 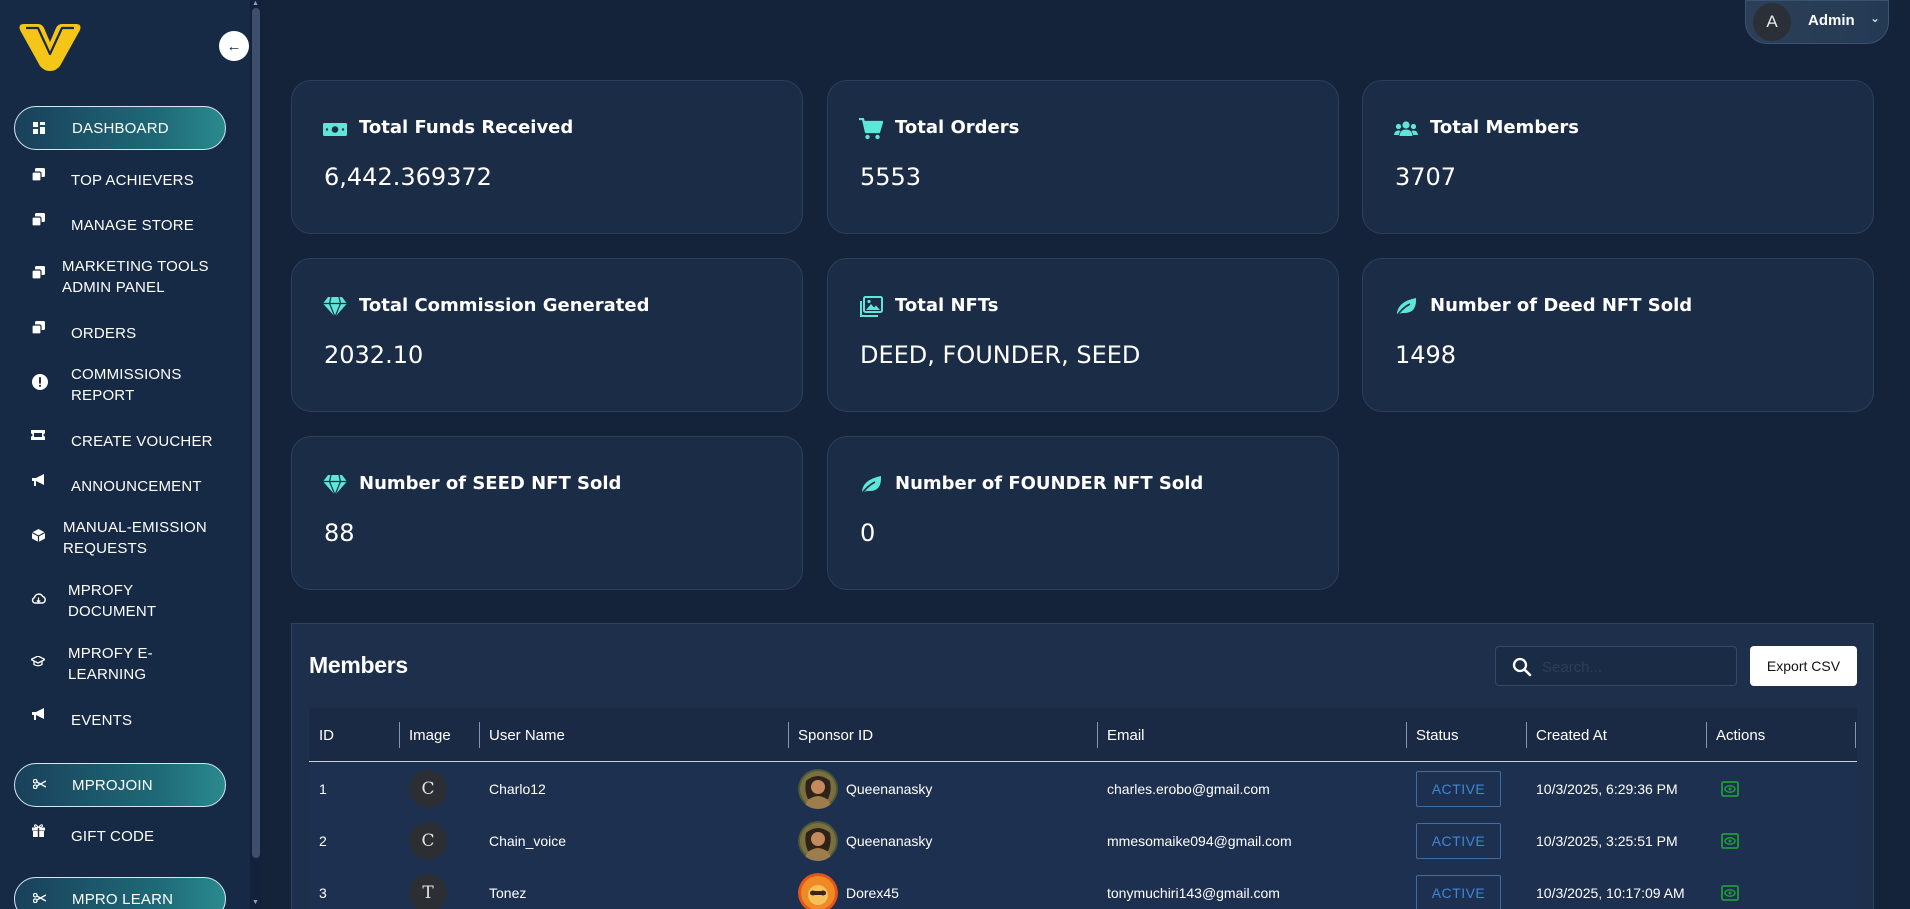 I want to click on scroll-up-icon: ▲, so click(x=255, y=3).